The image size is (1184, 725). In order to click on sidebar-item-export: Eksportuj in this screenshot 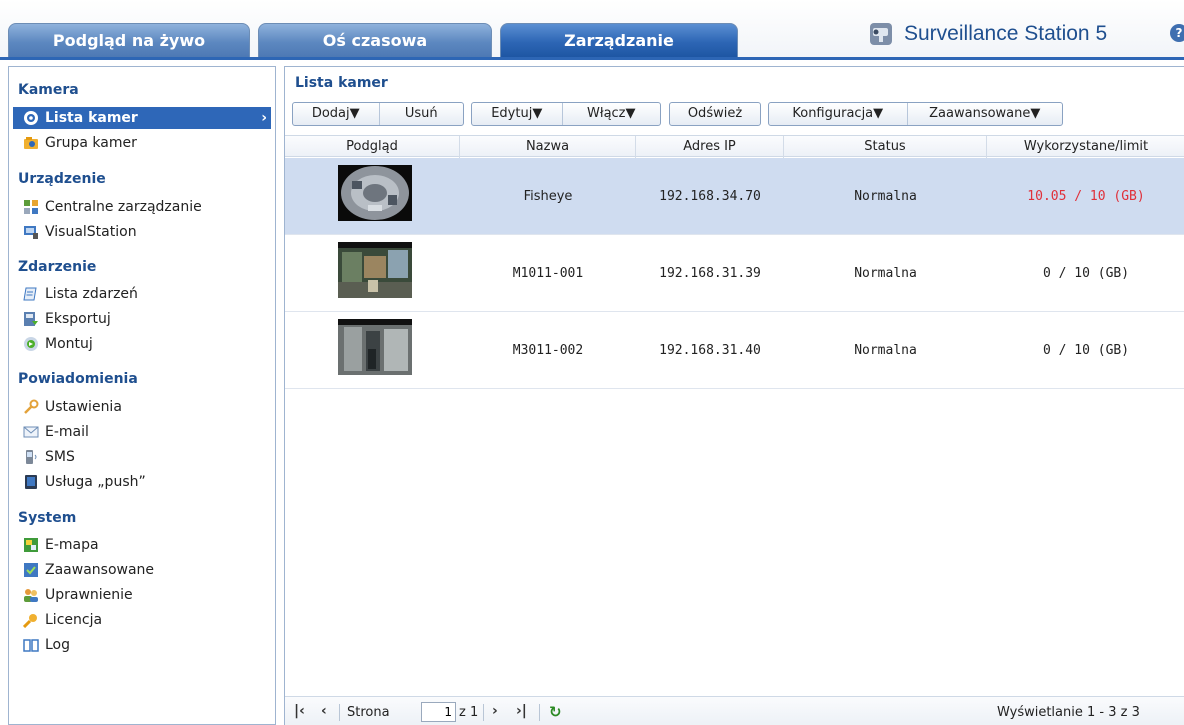, I will do `click(142, 319)`.